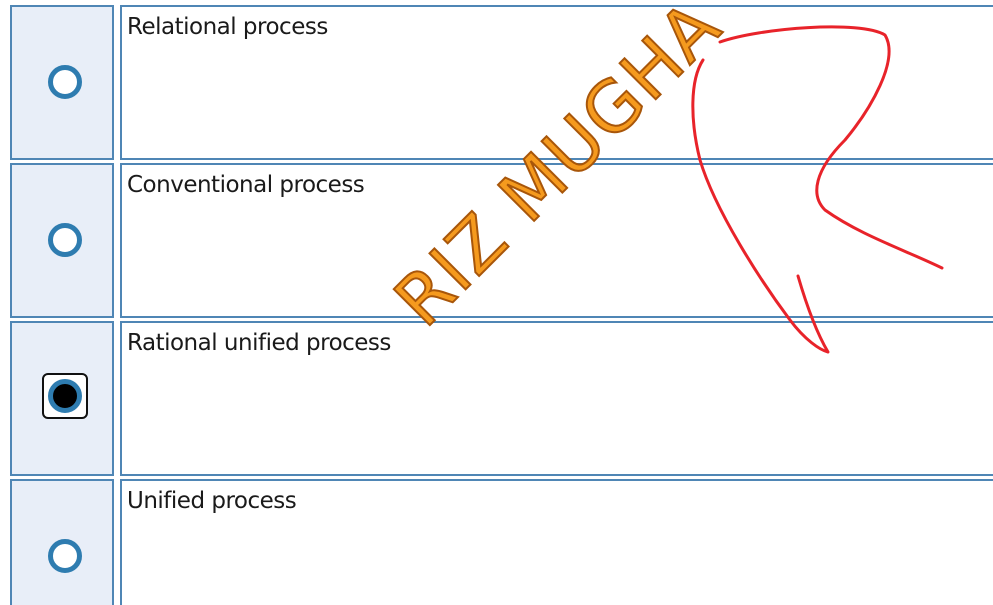 The image size is (993, 605). I want to click on option-label: Conventional process, so click(246, 185).